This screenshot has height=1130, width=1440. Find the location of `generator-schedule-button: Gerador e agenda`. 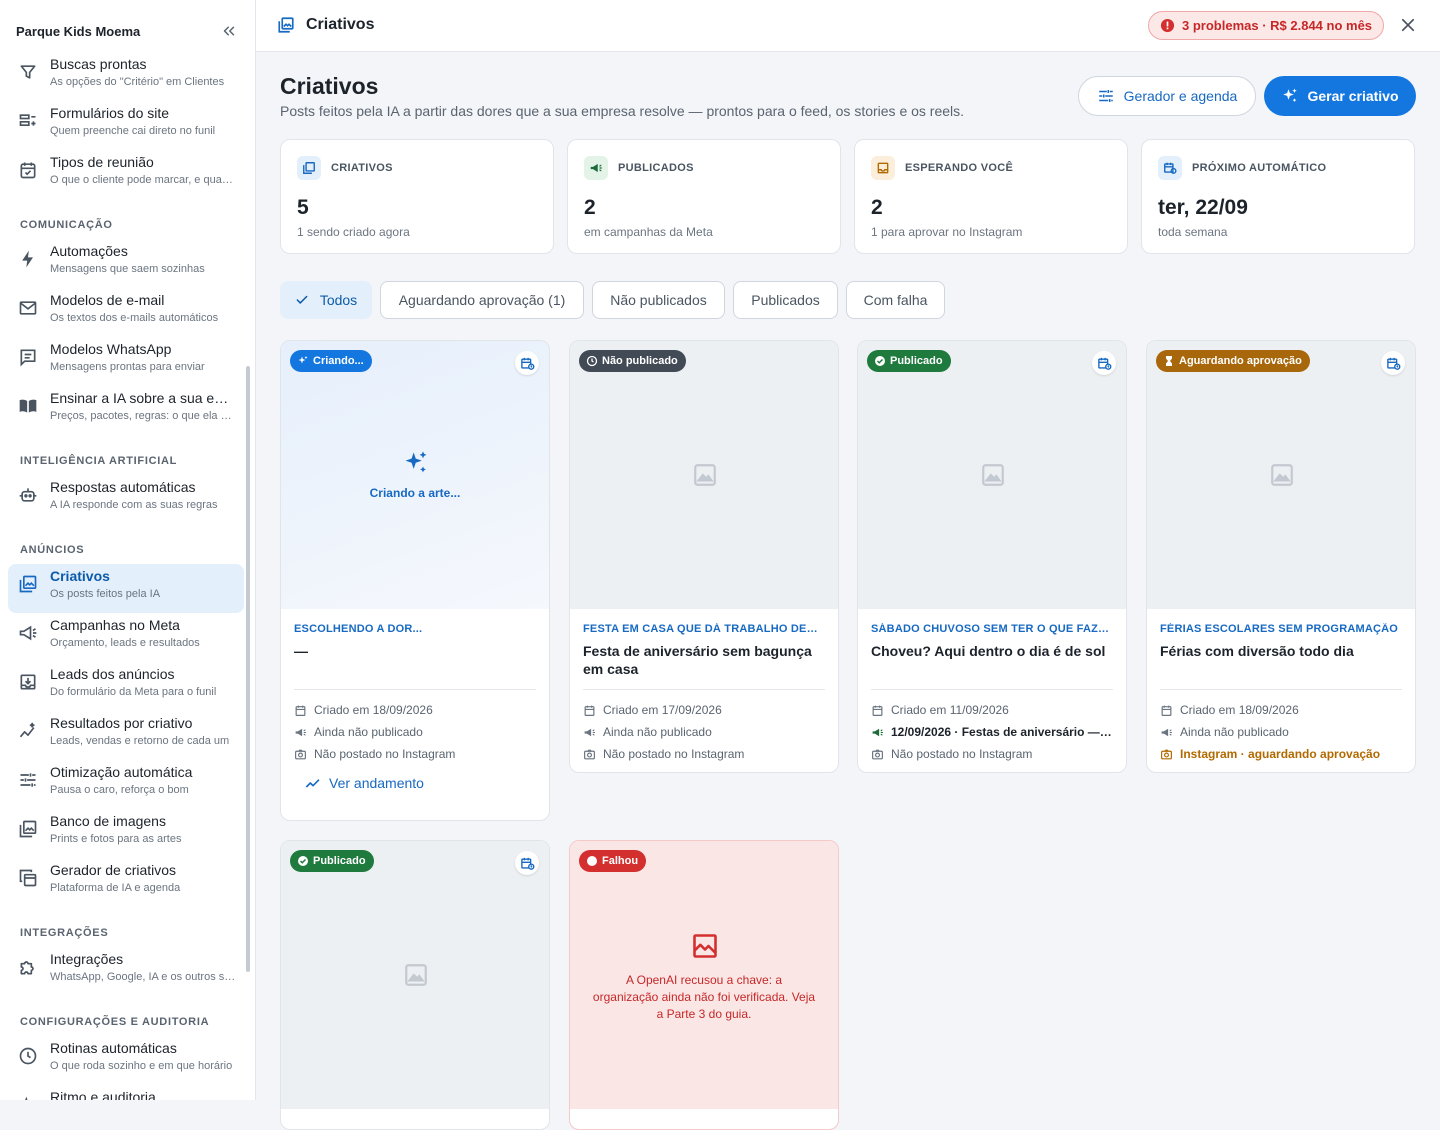

generator-schedule-button: Gerador e agenda is located at coordinates (1167, 96).